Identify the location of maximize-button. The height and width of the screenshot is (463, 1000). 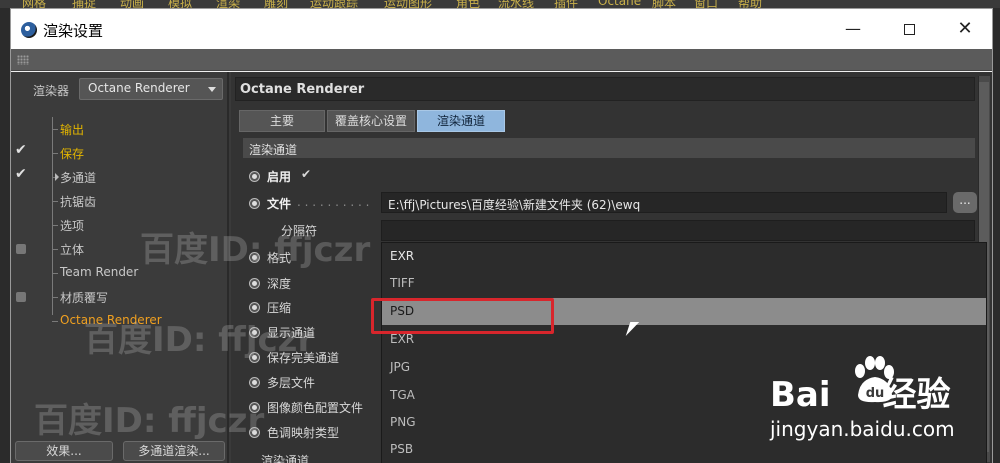
(909, 29).